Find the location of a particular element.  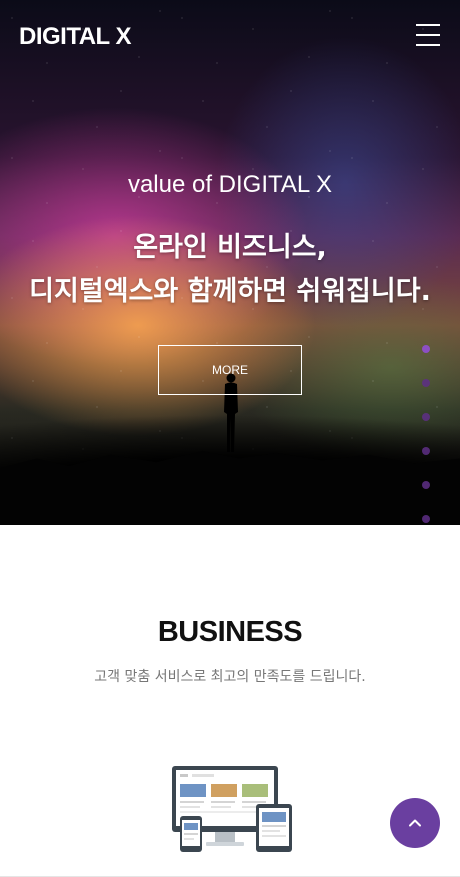

site-header: DIGITAL X is located at coordinates (230, 36).